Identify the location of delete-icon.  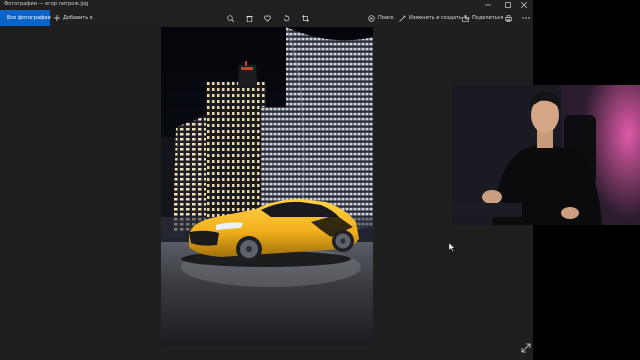
(249, 18).